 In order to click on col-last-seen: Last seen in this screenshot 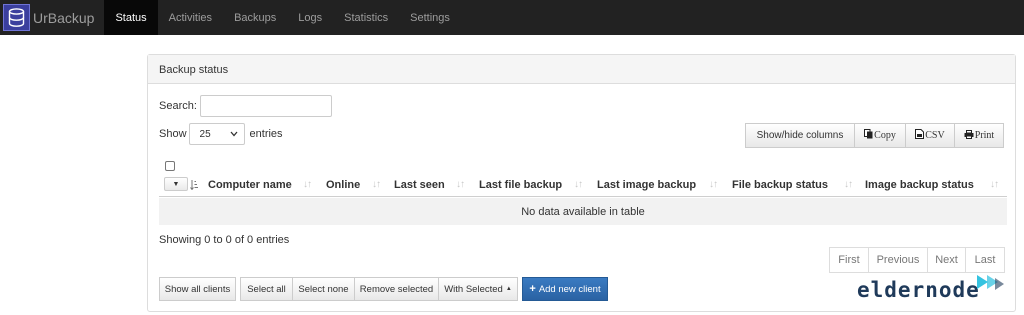, I will do `click(419, 184)`.